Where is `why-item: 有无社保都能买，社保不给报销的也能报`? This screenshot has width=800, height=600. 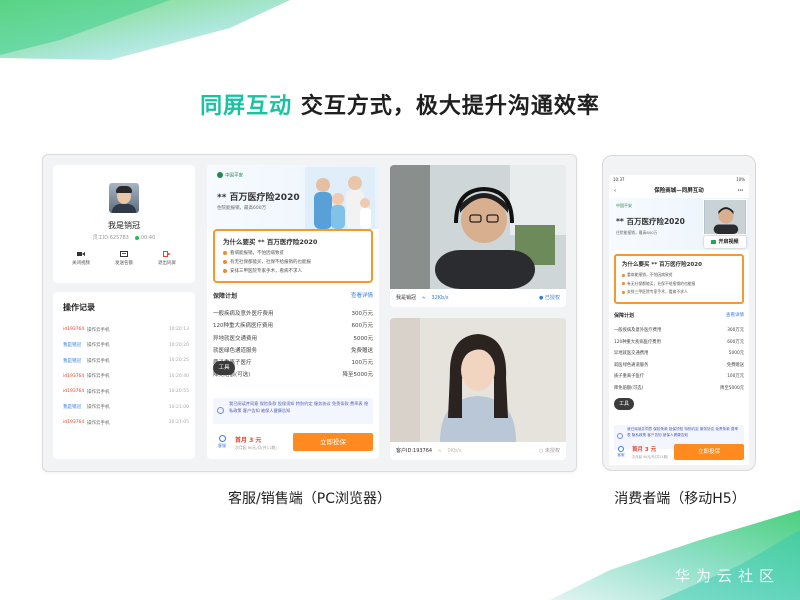
why-item: 有无社保都能买，社保不给报销的也能报 is located at coordinates (682, 284).